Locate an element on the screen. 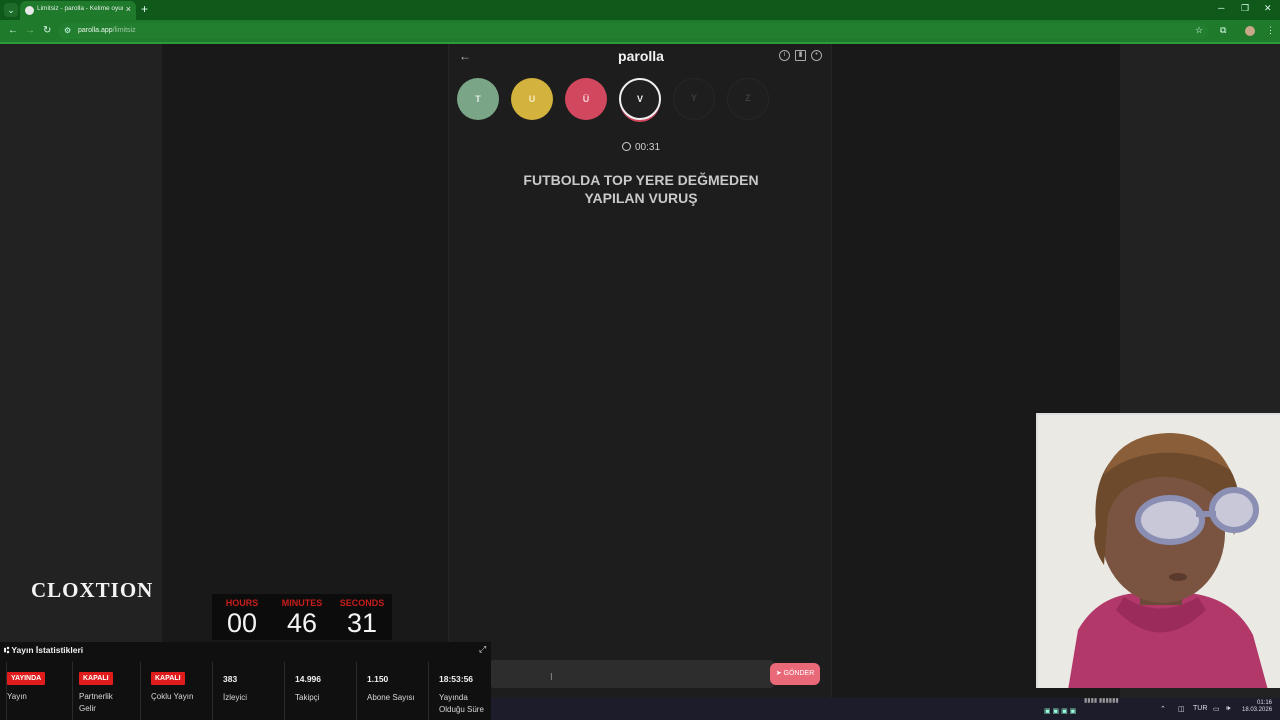 This screenshot has width=1280, height=720. stat-label: İzleyici is located at coordinates (235, 697).